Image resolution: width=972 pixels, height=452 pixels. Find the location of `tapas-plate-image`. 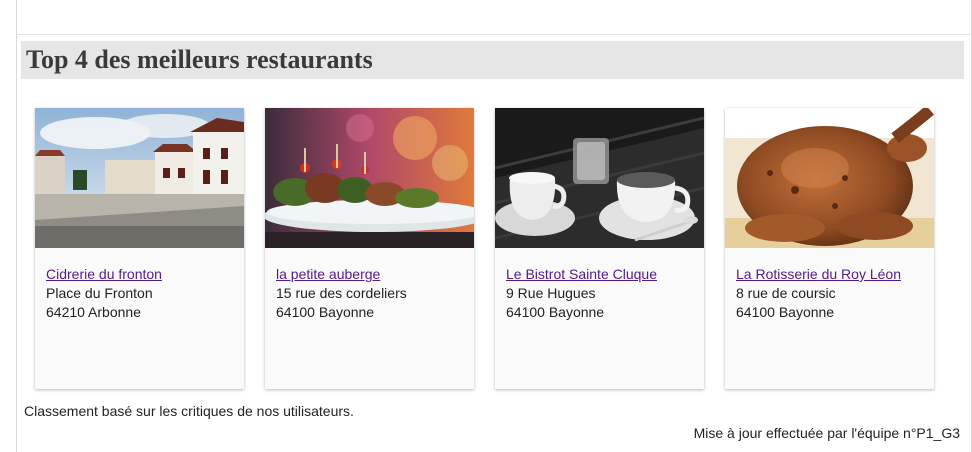

tapas-plate-image is located at coordinates (369, 178).